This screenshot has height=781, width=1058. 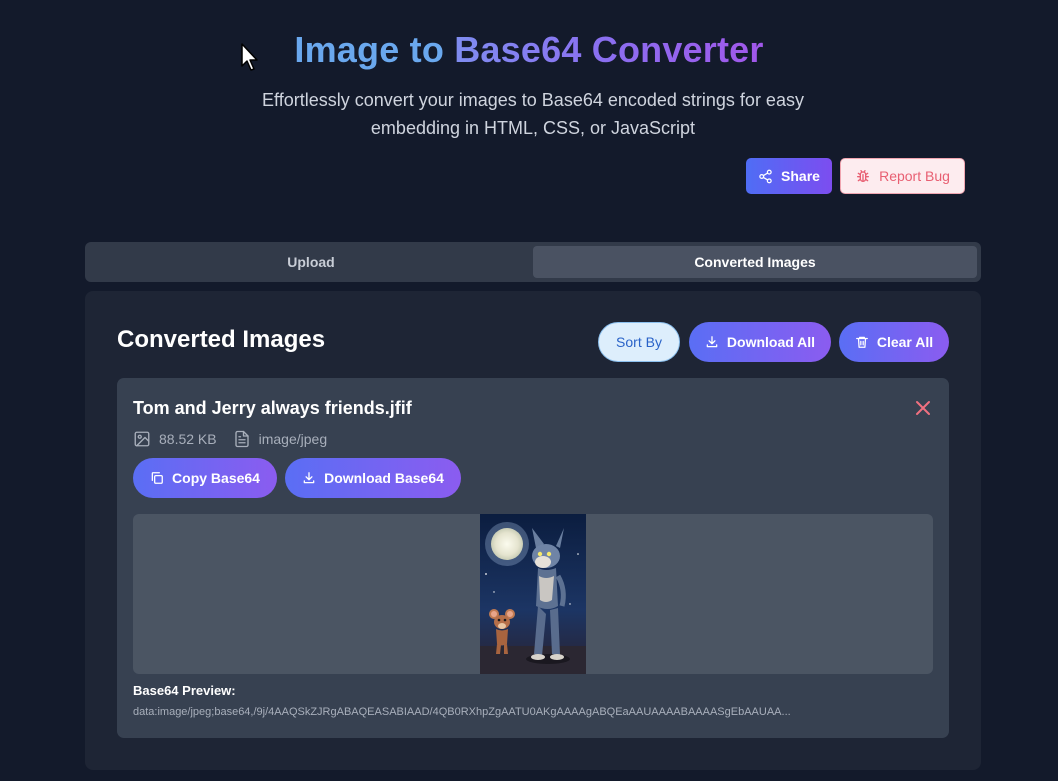 What do you see at coordinates (800, 176) in the screenshot?
I see `share-label: Share` at bounding box center [800, 176].